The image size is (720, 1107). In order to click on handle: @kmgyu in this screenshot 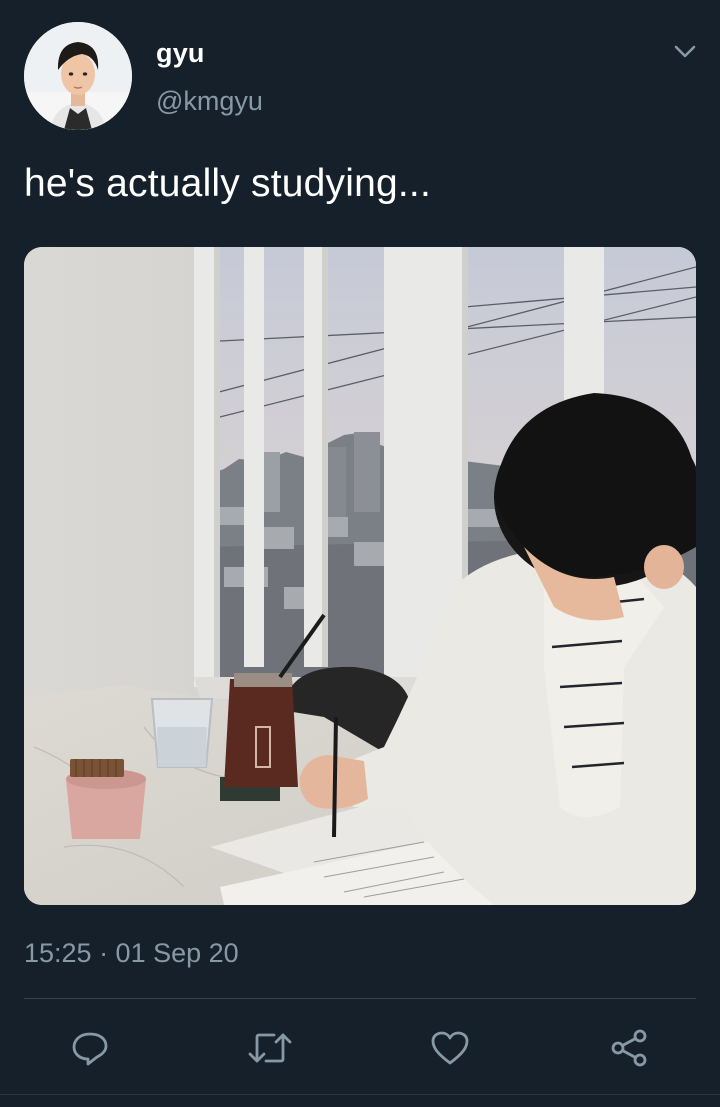, I will do `click(209, 101)`.